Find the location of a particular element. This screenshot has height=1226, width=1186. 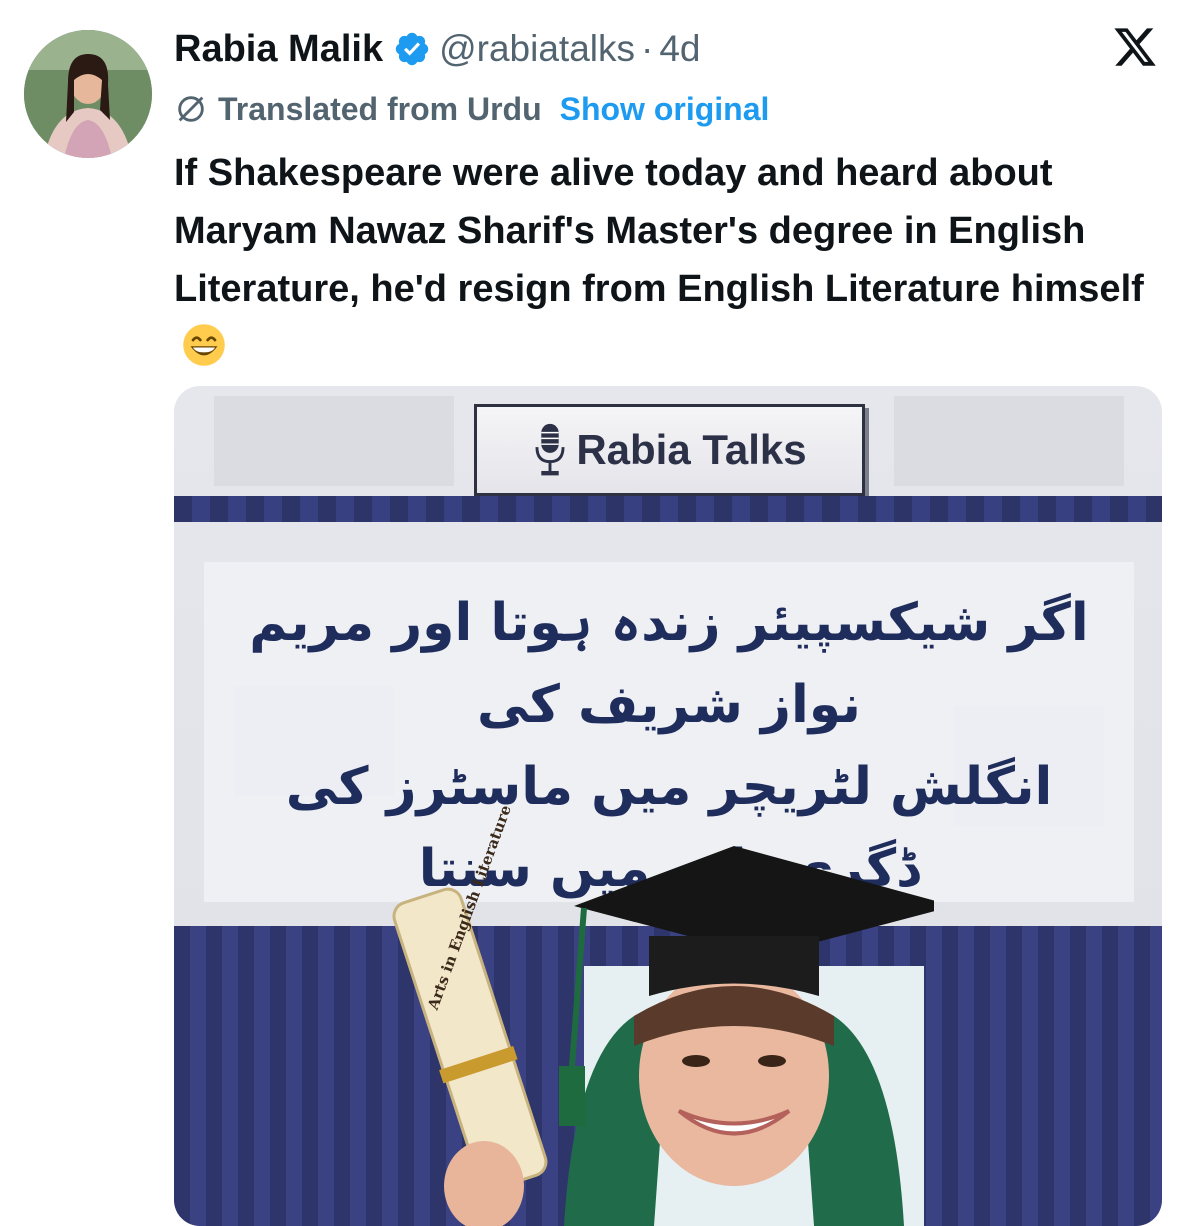

author-avatar is located at coordinates (88, 94).